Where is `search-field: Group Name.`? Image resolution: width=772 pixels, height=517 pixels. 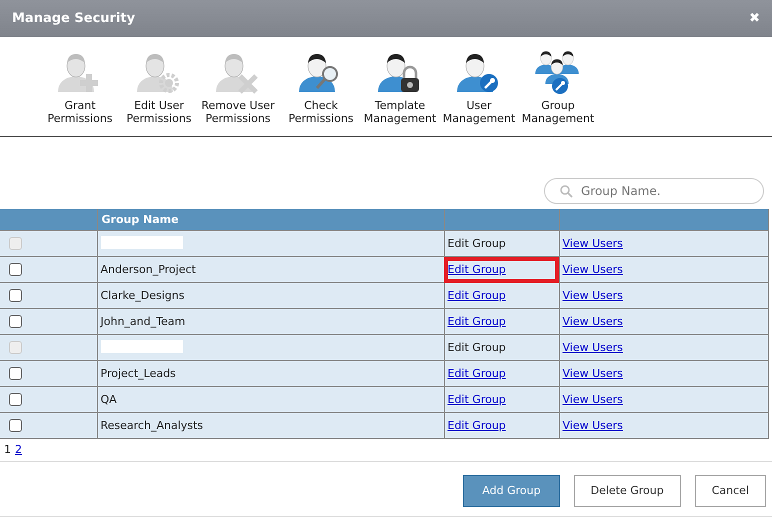 search-field: Group Name. is located at coordinates (654, 191).